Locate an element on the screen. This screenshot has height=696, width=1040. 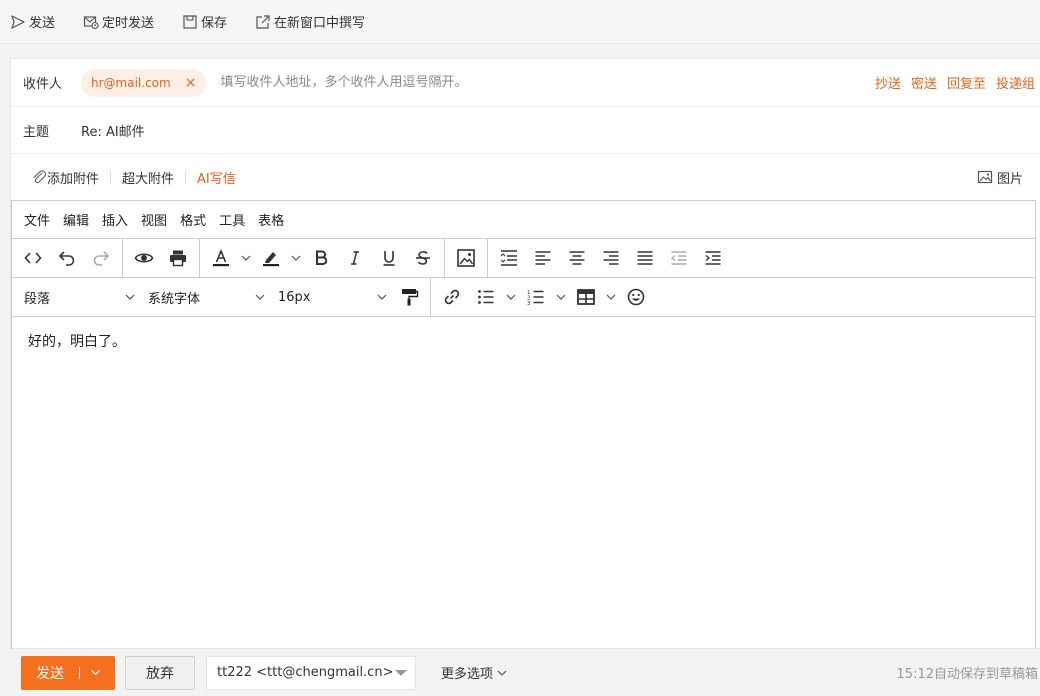
cc-link: 抄送 is located at coordinates (888, 82).